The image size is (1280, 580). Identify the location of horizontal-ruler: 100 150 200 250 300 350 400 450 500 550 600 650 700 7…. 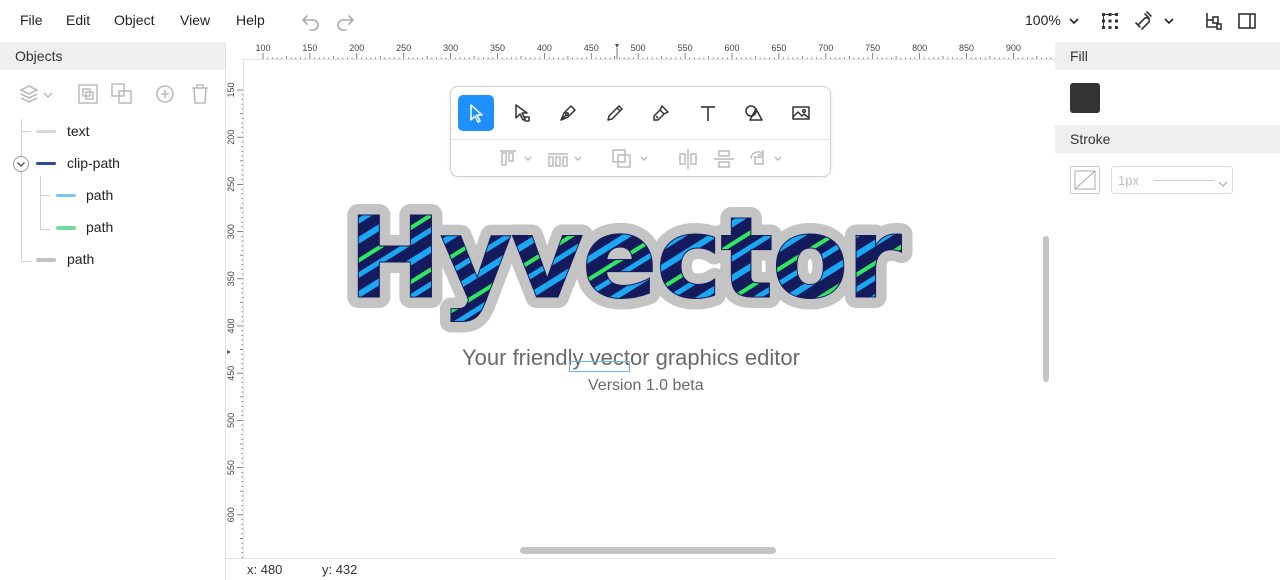
(648, 51).